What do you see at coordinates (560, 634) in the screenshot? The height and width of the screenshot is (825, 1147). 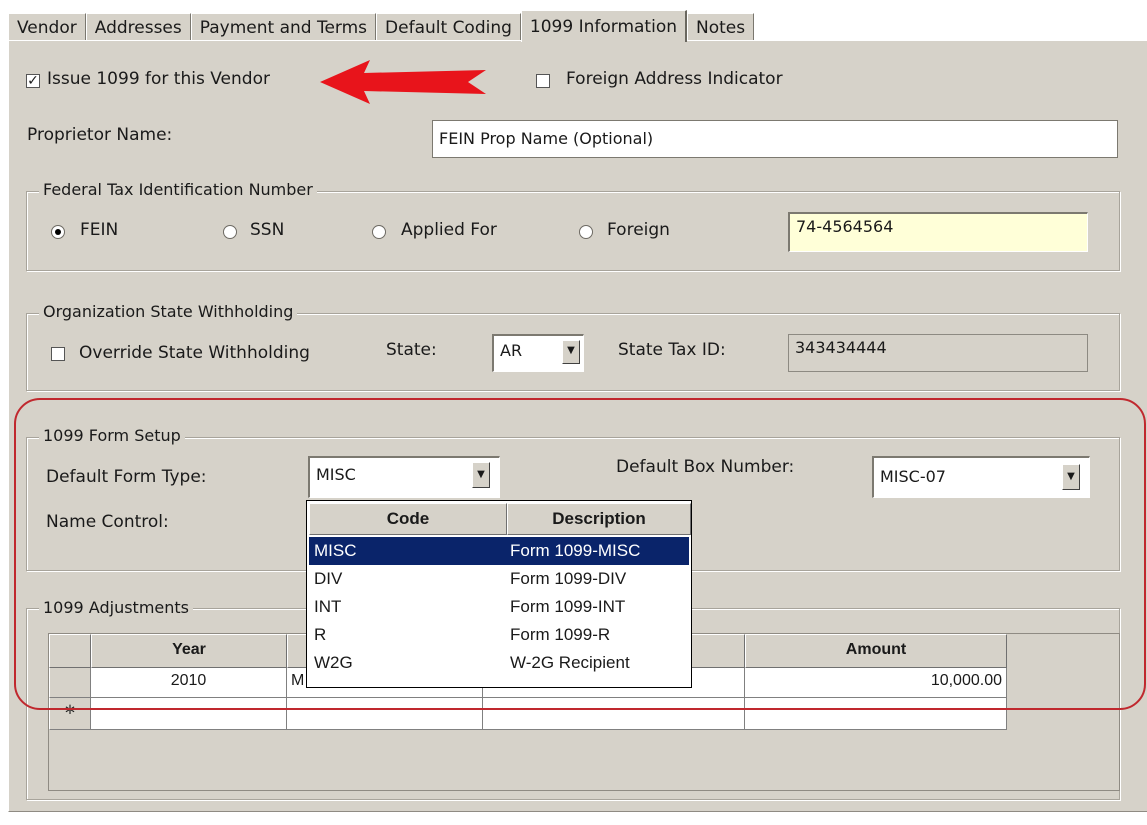 I see `option-description: Form 1099-R` at bounding box center [560, 634].